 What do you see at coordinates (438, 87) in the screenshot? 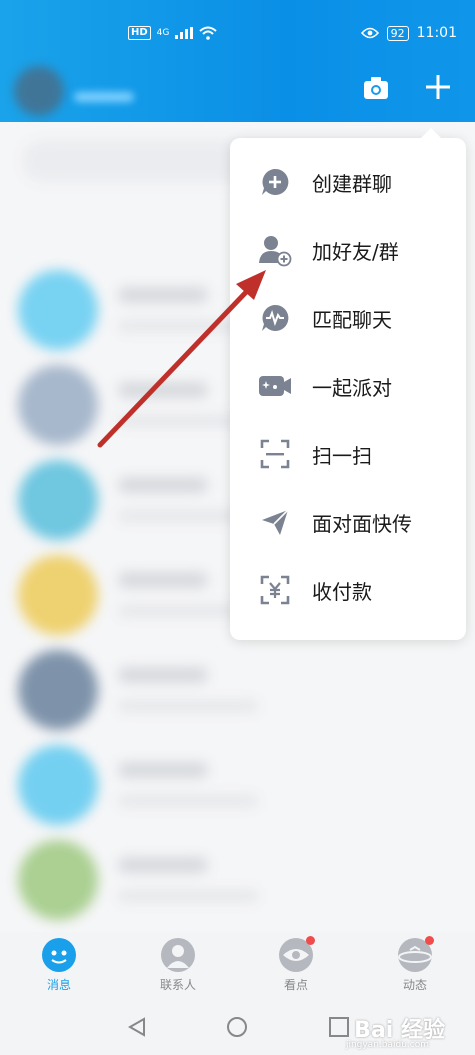
I see `plus-icon` at bounding box center [438, 87].